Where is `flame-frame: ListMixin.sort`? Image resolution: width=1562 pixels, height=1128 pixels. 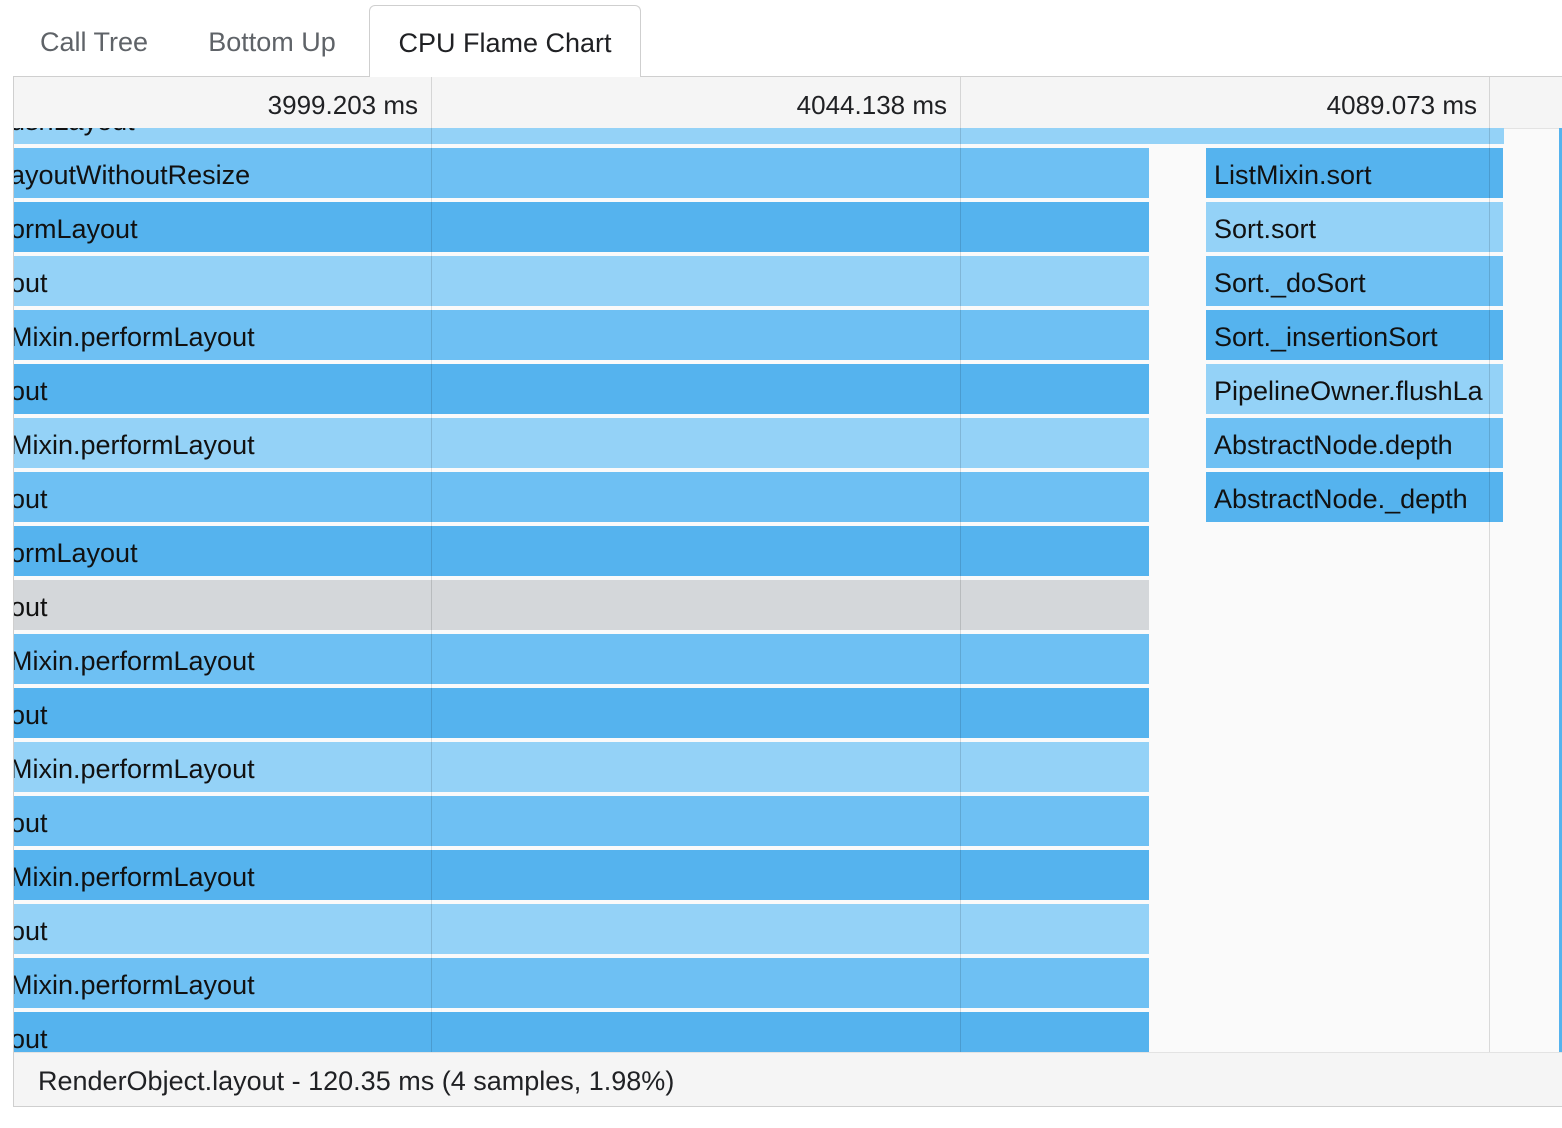
flame-frame: ListMixin.sort is located at coordinates (1354, 173).